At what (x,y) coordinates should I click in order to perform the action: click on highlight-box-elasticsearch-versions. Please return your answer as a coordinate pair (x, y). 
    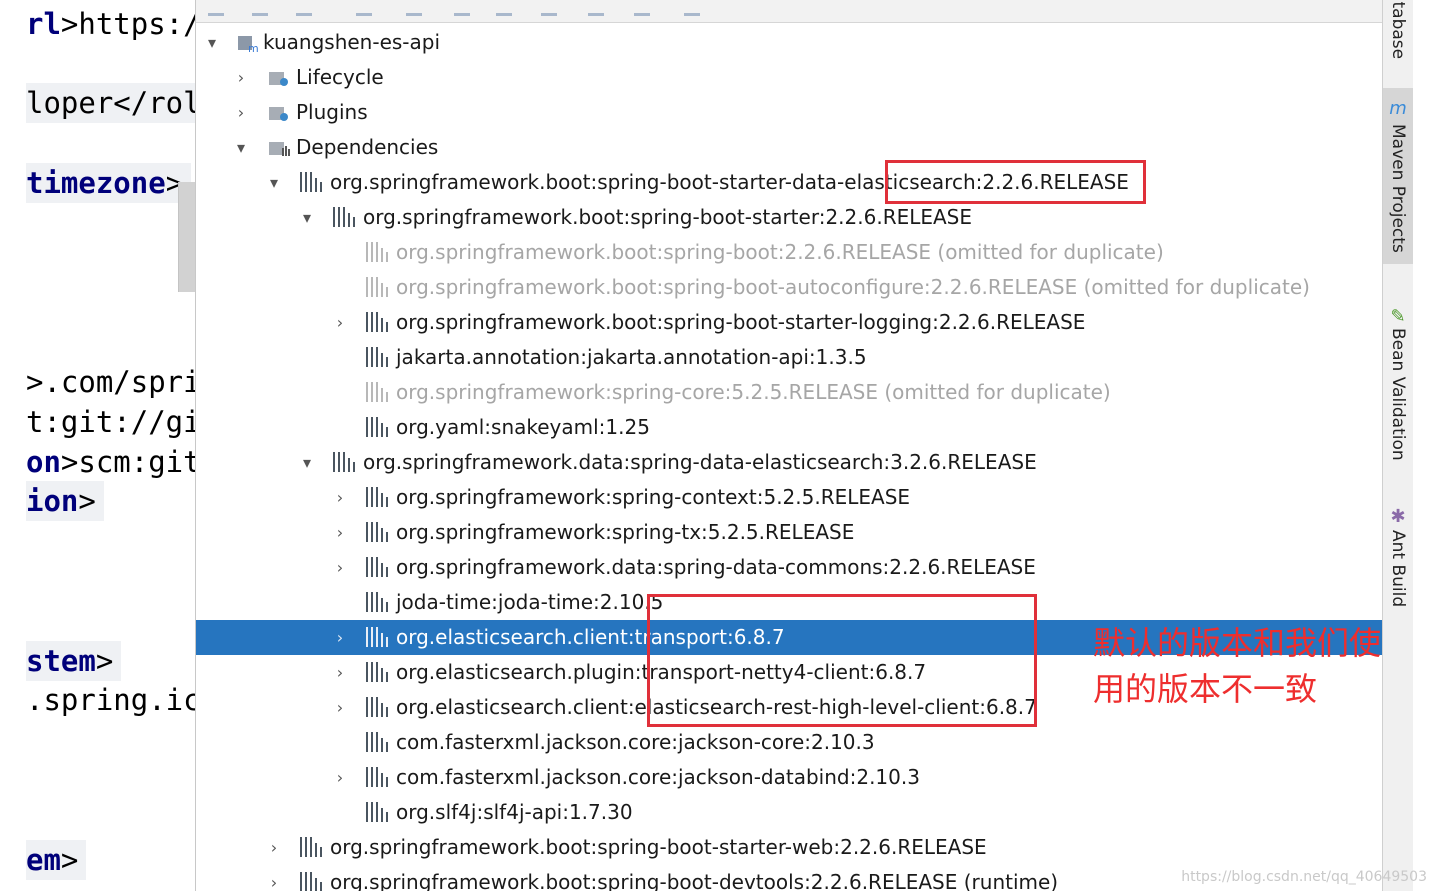
    Looking at the image, I should click on (842, 660).